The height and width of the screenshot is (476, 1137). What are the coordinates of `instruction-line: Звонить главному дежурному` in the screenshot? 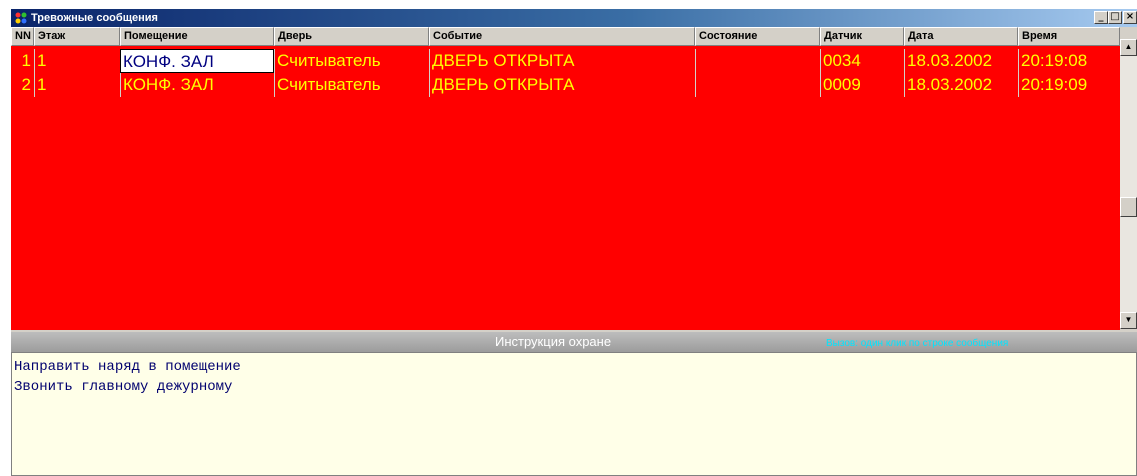 It's located at (123, 387).